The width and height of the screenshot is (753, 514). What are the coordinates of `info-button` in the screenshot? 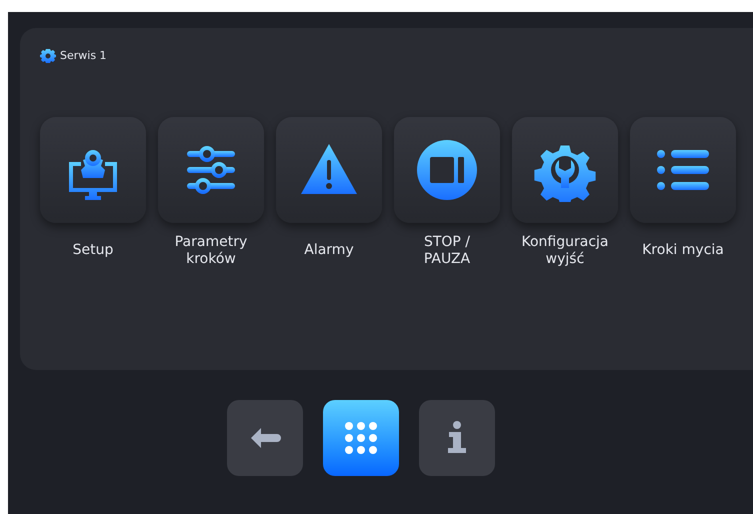 It's located at (456, 438).